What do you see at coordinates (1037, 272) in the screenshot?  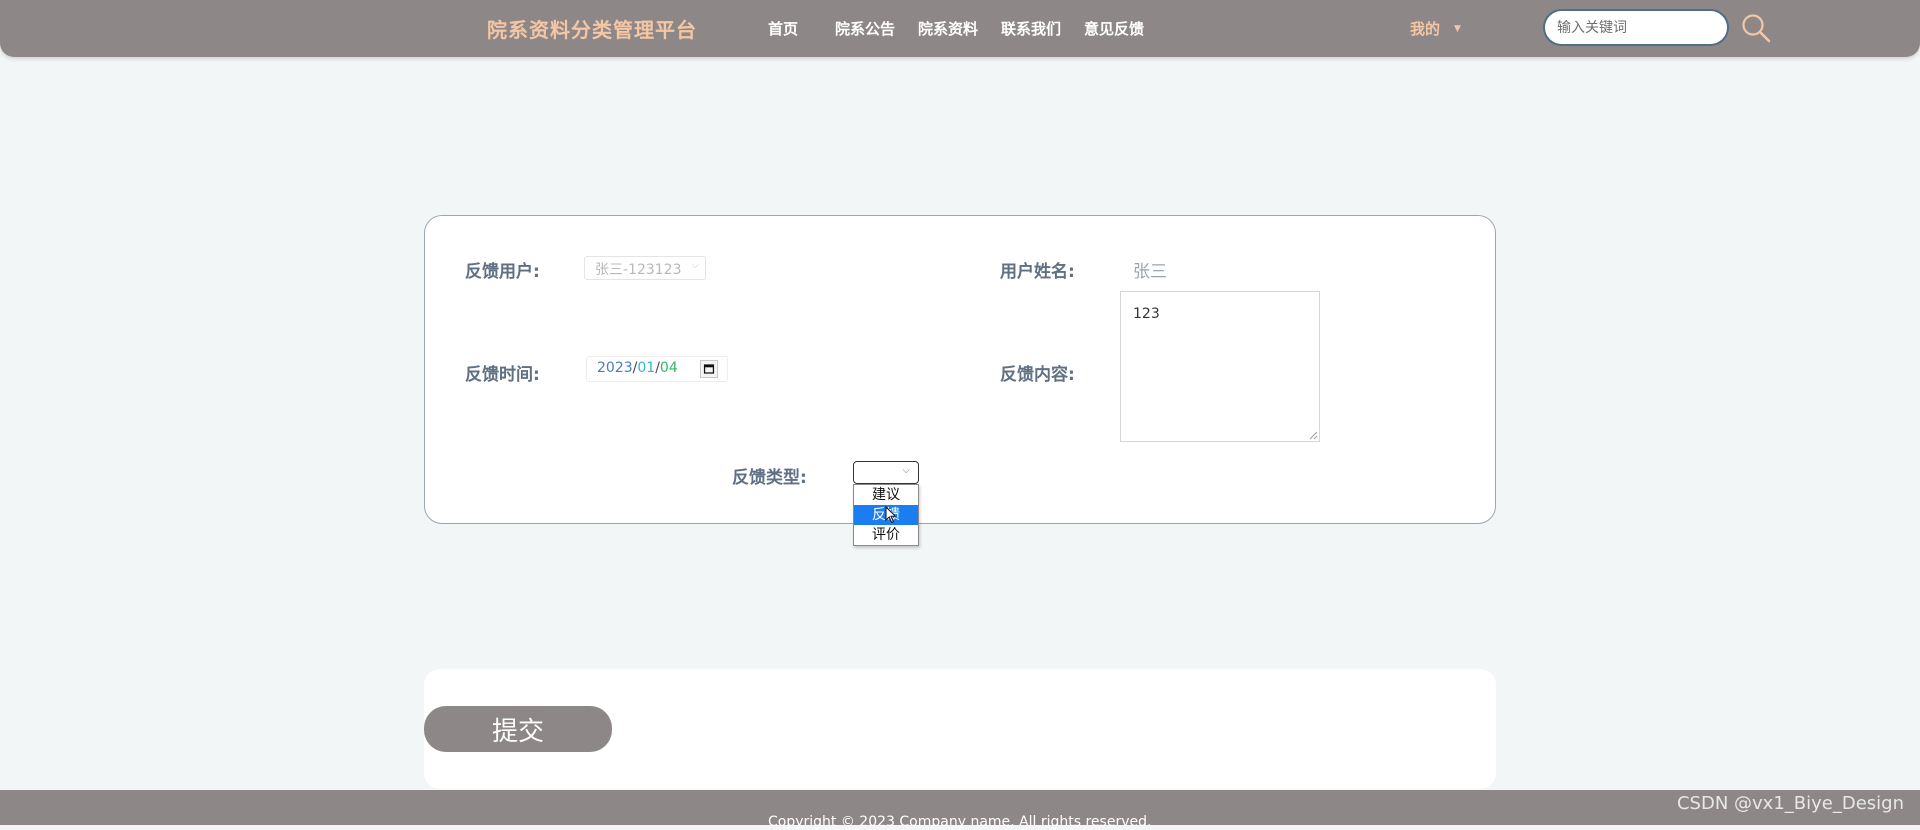 I see `user-name-label: 用户姓名:` at bounding box center [1037, 272].